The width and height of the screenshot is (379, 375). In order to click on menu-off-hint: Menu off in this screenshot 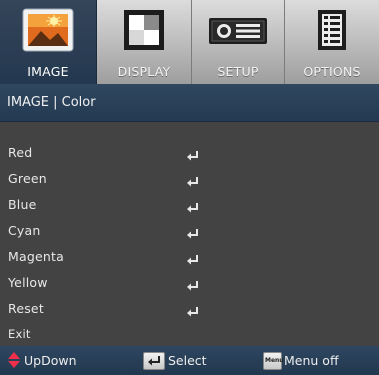, I will do `click(311, 360)`.